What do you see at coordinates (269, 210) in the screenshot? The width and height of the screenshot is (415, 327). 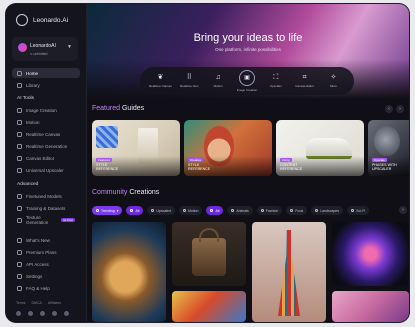 I see `filter-fashion: Fashion` at bounding box center [269, 210].